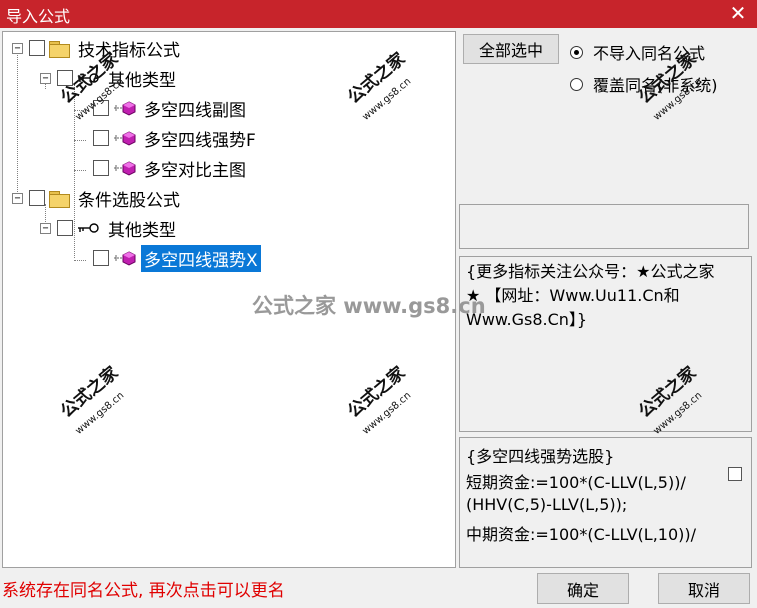 Image resolution: width=757 pixels, height=608 pixels. What do you see at coordinates (540, 456) in the screenshot?
I see `code-line: {多空四线强势选股}` at bounding box center [540, 456].